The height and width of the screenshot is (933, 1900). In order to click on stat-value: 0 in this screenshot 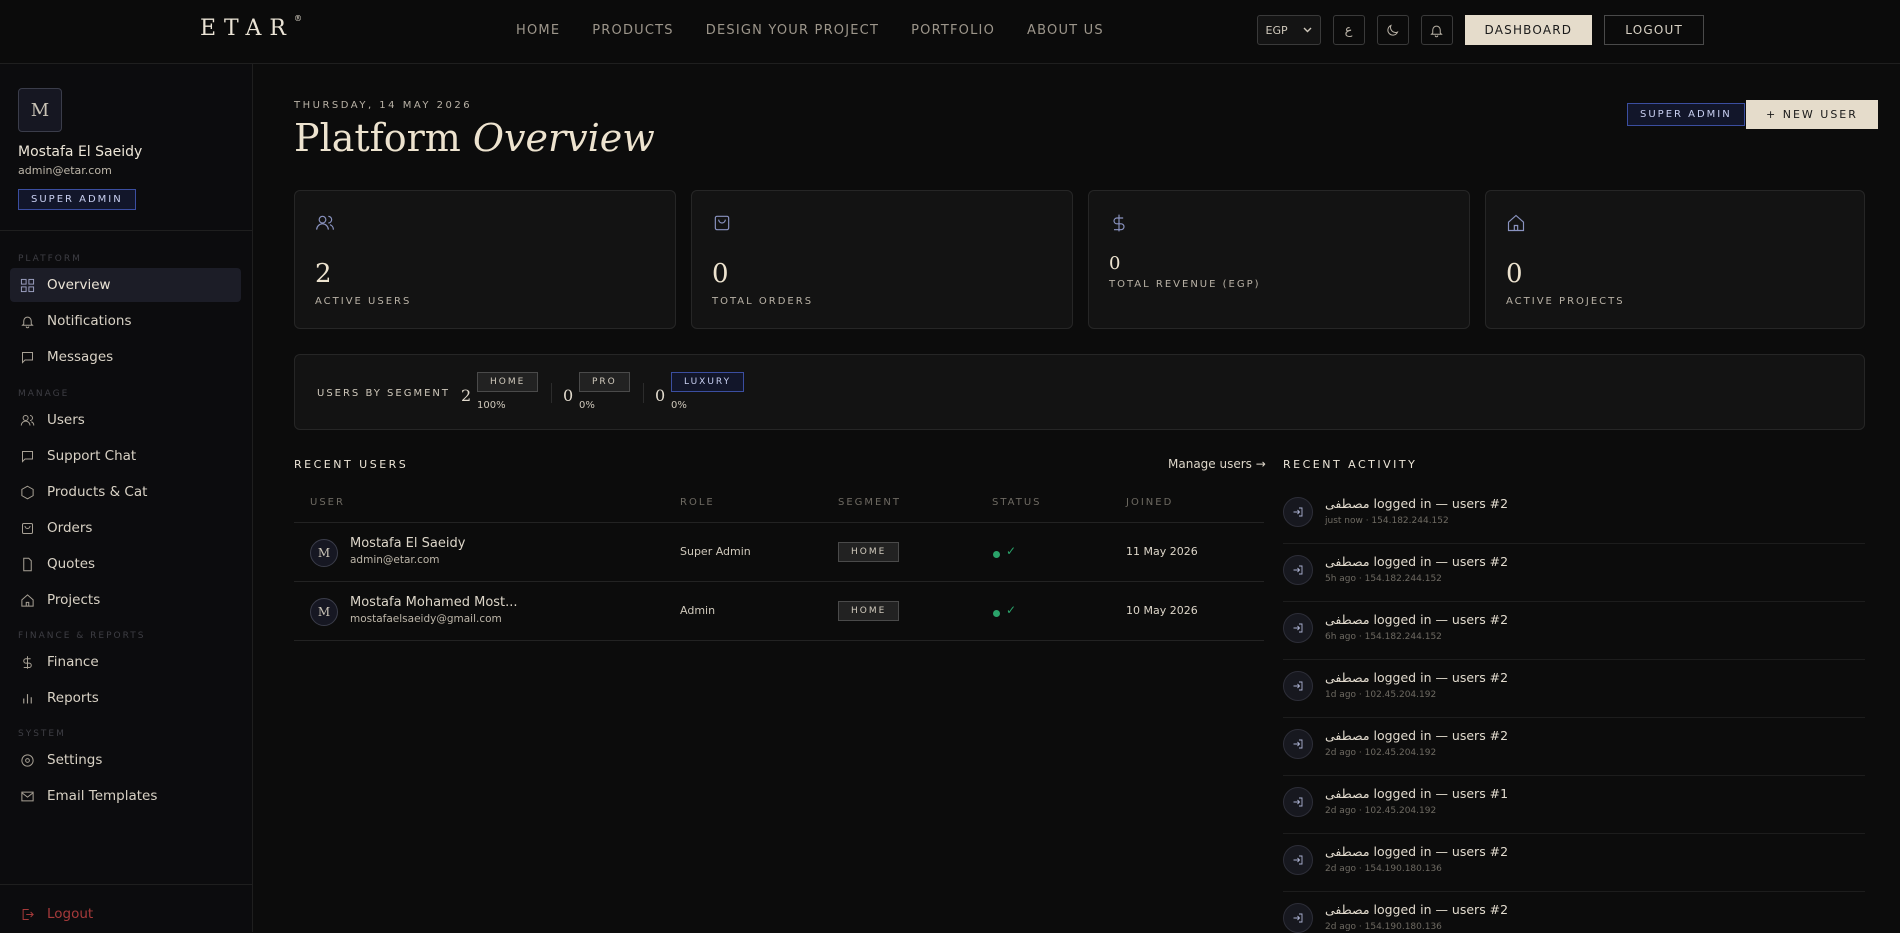, I will do `click(1115, 263)`.